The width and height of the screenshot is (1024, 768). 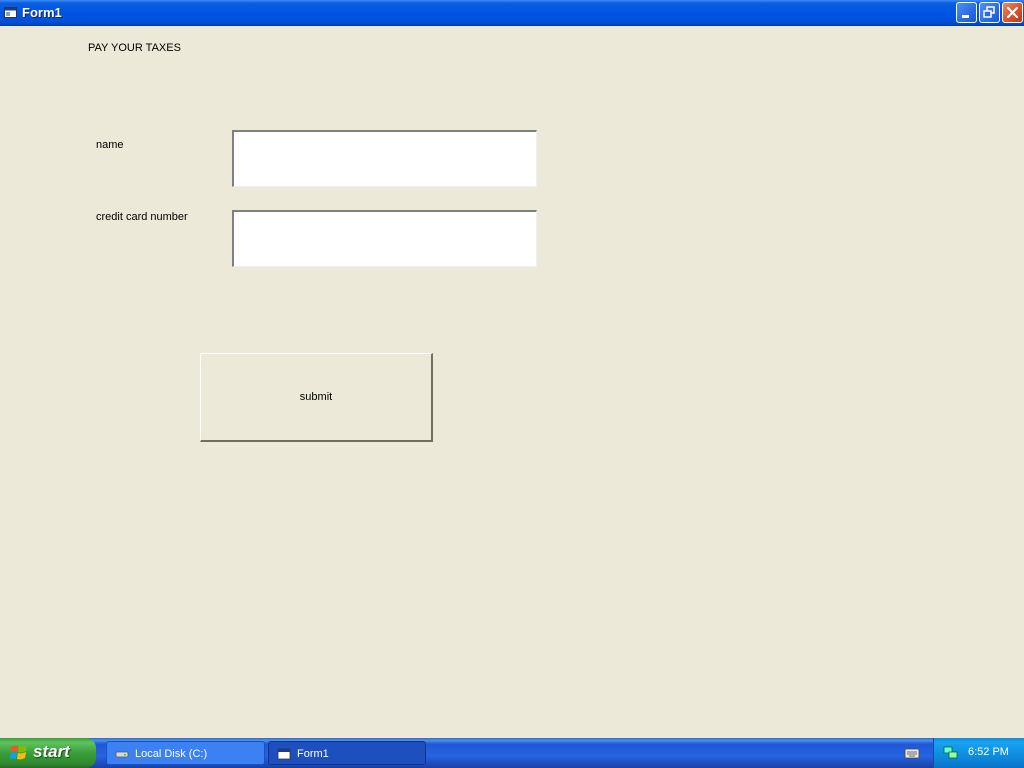 What do you see at coordinates (142, 217) in the screenshot?
I see `credit-card-label: credit card number` at bounding box center [142, 217].